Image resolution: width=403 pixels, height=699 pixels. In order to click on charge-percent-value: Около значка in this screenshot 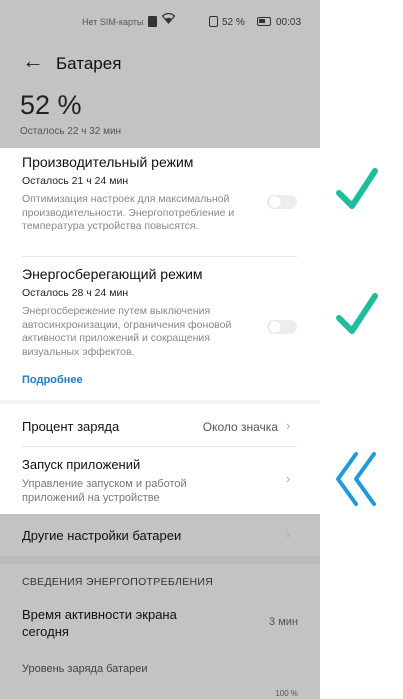, I will do `click(240, 427)`.